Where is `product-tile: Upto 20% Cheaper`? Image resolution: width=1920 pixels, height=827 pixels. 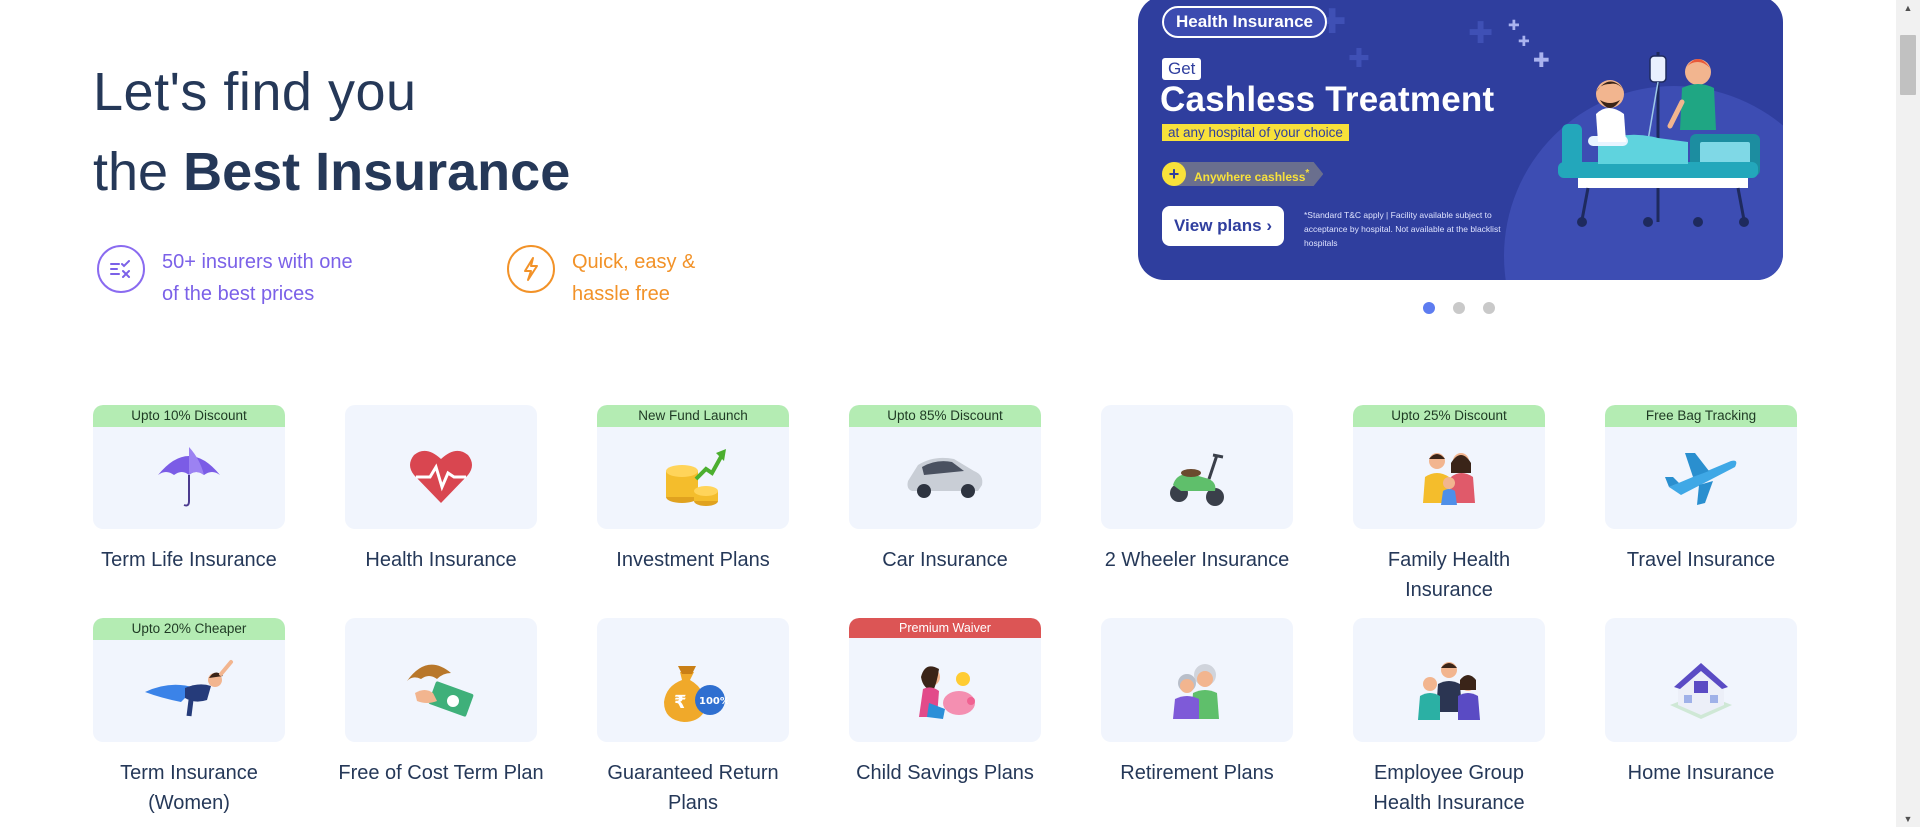
product-tile: Upto 20% Cheaper is located at coordinates (189, 680).